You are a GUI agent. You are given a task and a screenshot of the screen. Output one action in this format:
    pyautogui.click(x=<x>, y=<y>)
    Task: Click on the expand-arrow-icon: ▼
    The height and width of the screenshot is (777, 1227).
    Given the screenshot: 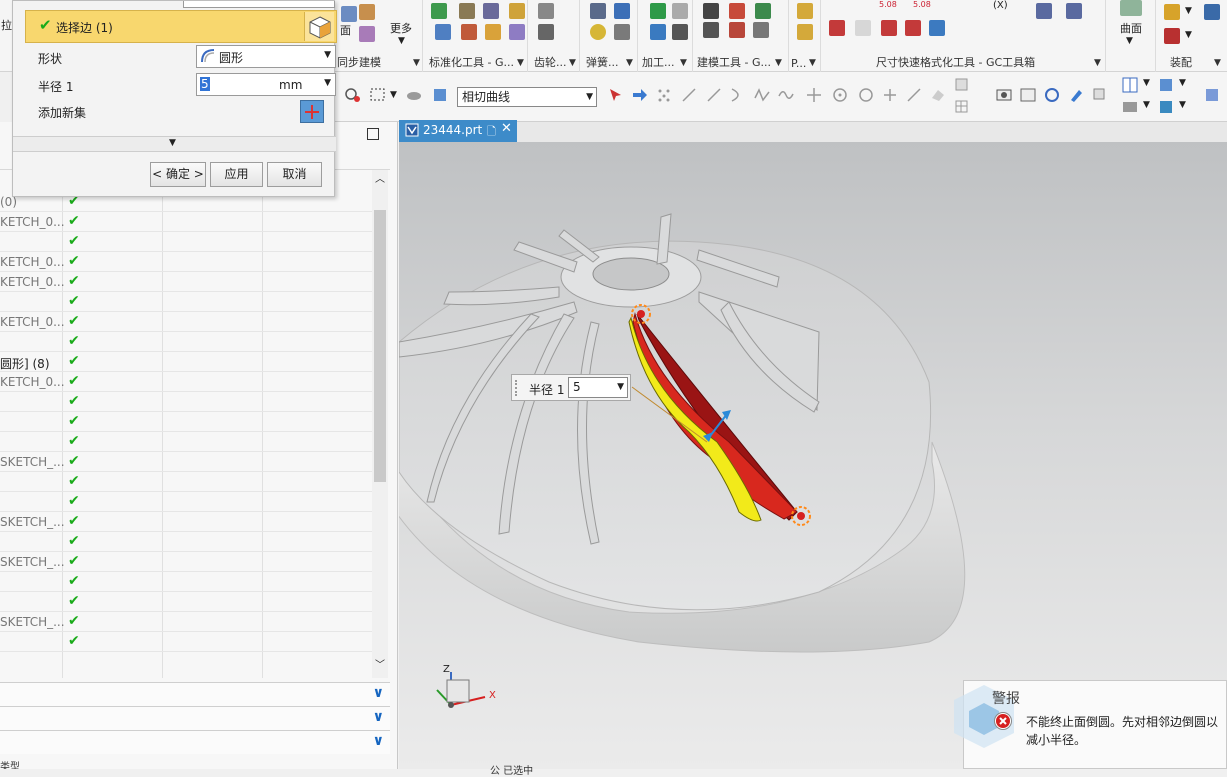 What is the action you would take?
    pyautogui.click(x=172, y=143)
    